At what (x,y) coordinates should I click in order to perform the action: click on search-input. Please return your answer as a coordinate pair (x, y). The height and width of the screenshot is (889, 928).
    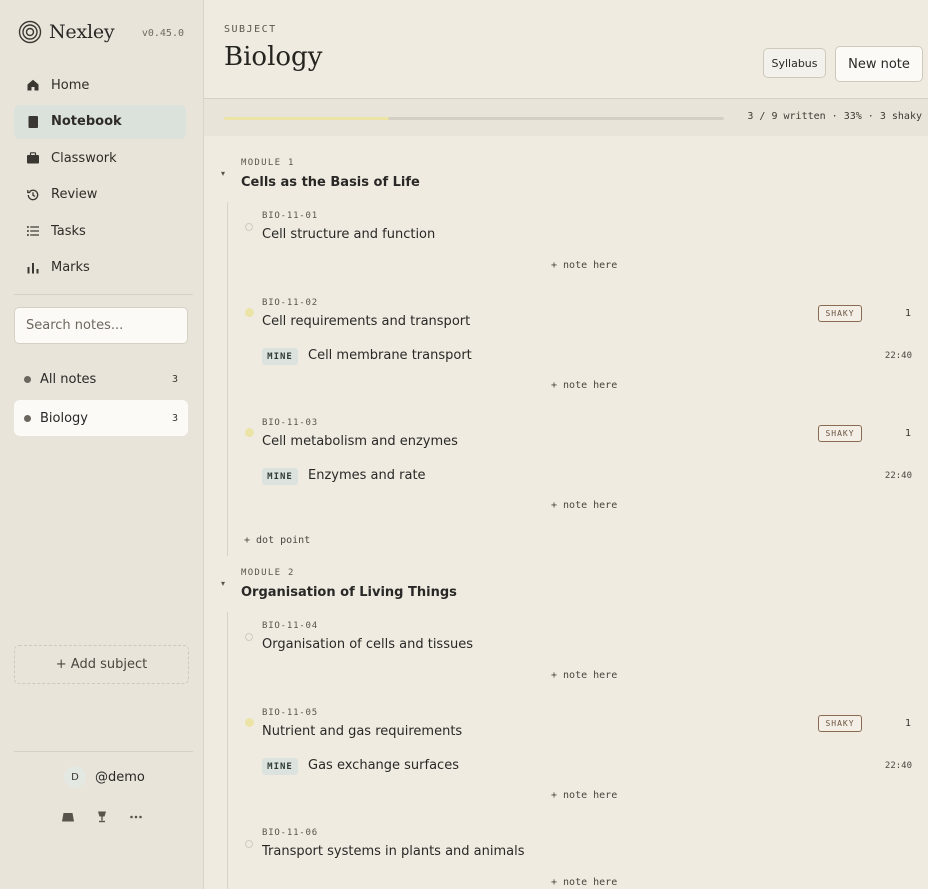
    Looking at the image, I should click on (101, 325).